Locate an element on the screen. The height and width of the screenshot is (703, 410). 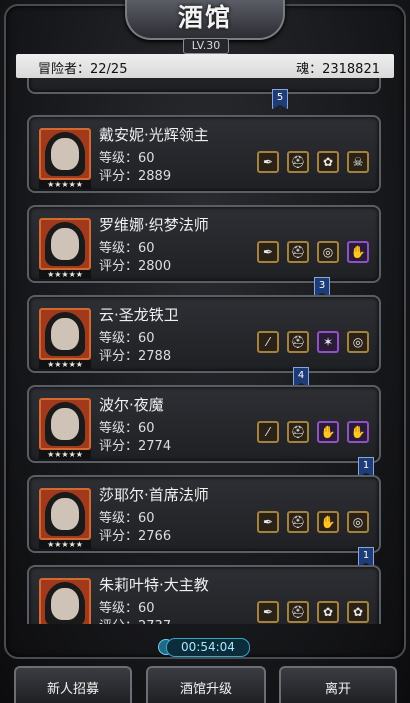
hero-score: 评分：2766 is located at coordinates (135, 536).